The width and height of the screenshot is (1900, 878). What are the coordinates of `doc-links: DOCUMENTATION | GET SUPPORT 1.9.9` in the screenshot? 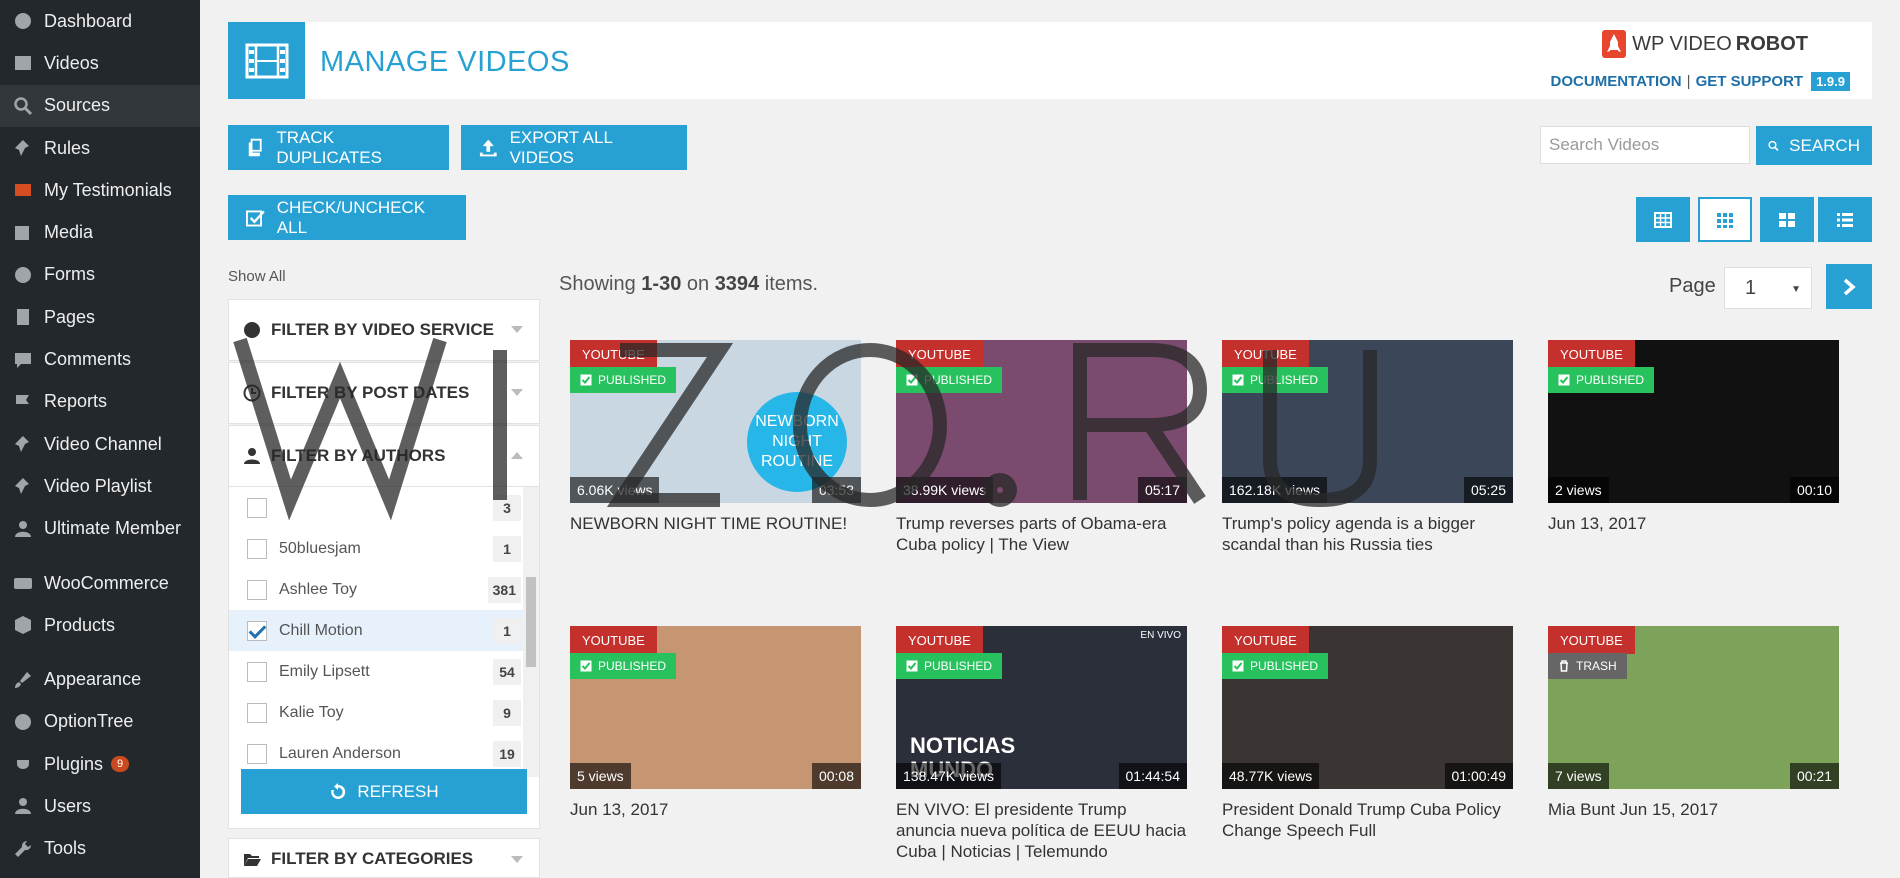 It's located at (1700, 81).